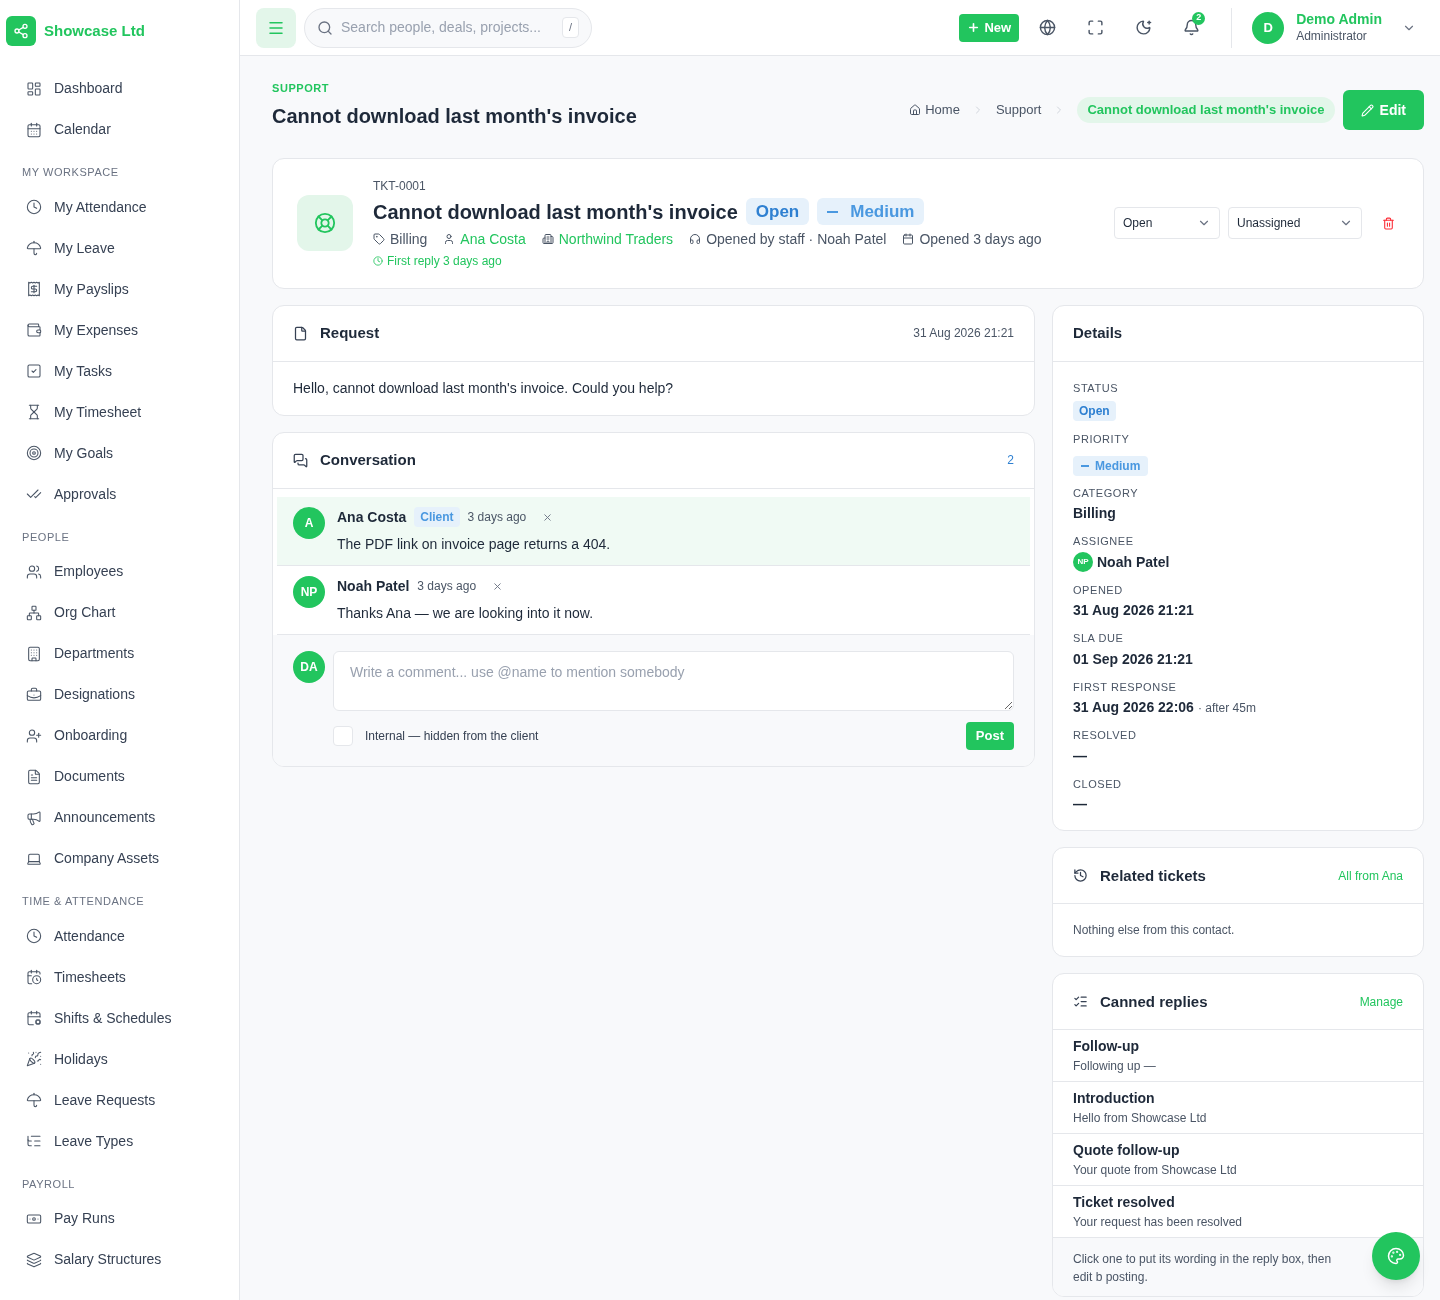 This screenshot has width=1440, height=1300. What do you see at coordinates (119, 653) in the screenshot?
I see `sidebar-item: Departments` at bounding box center [119, 653].